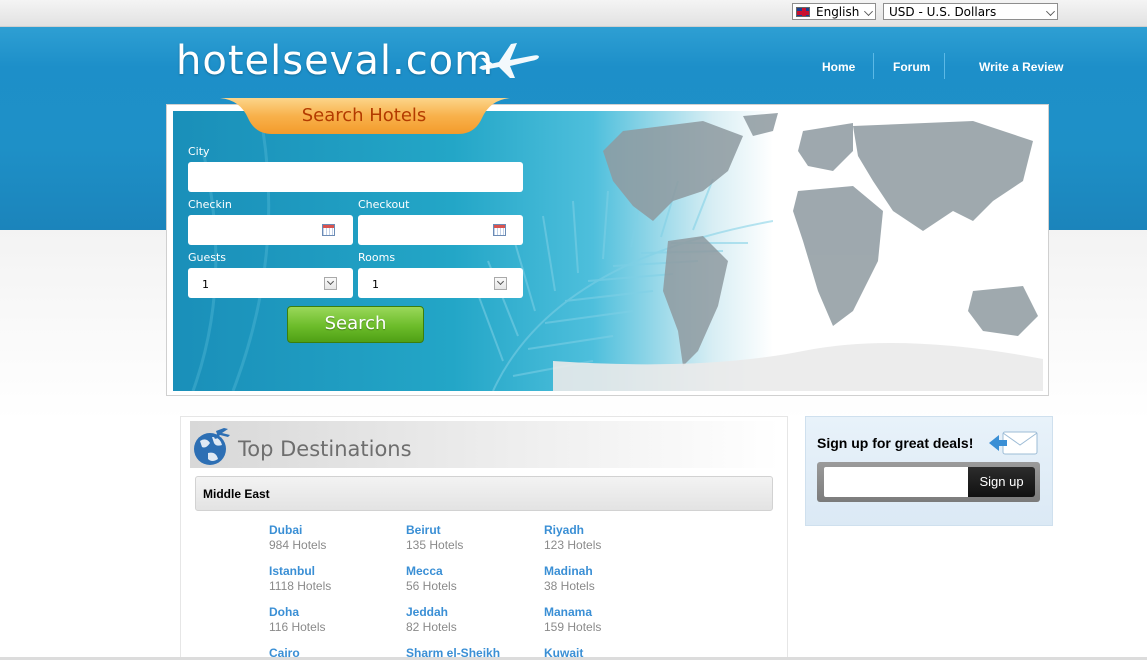 The height and width of the screenshot is (660, 1147). I want to click on currency-value: USD - U.S. Dollars, so click(943, 12).